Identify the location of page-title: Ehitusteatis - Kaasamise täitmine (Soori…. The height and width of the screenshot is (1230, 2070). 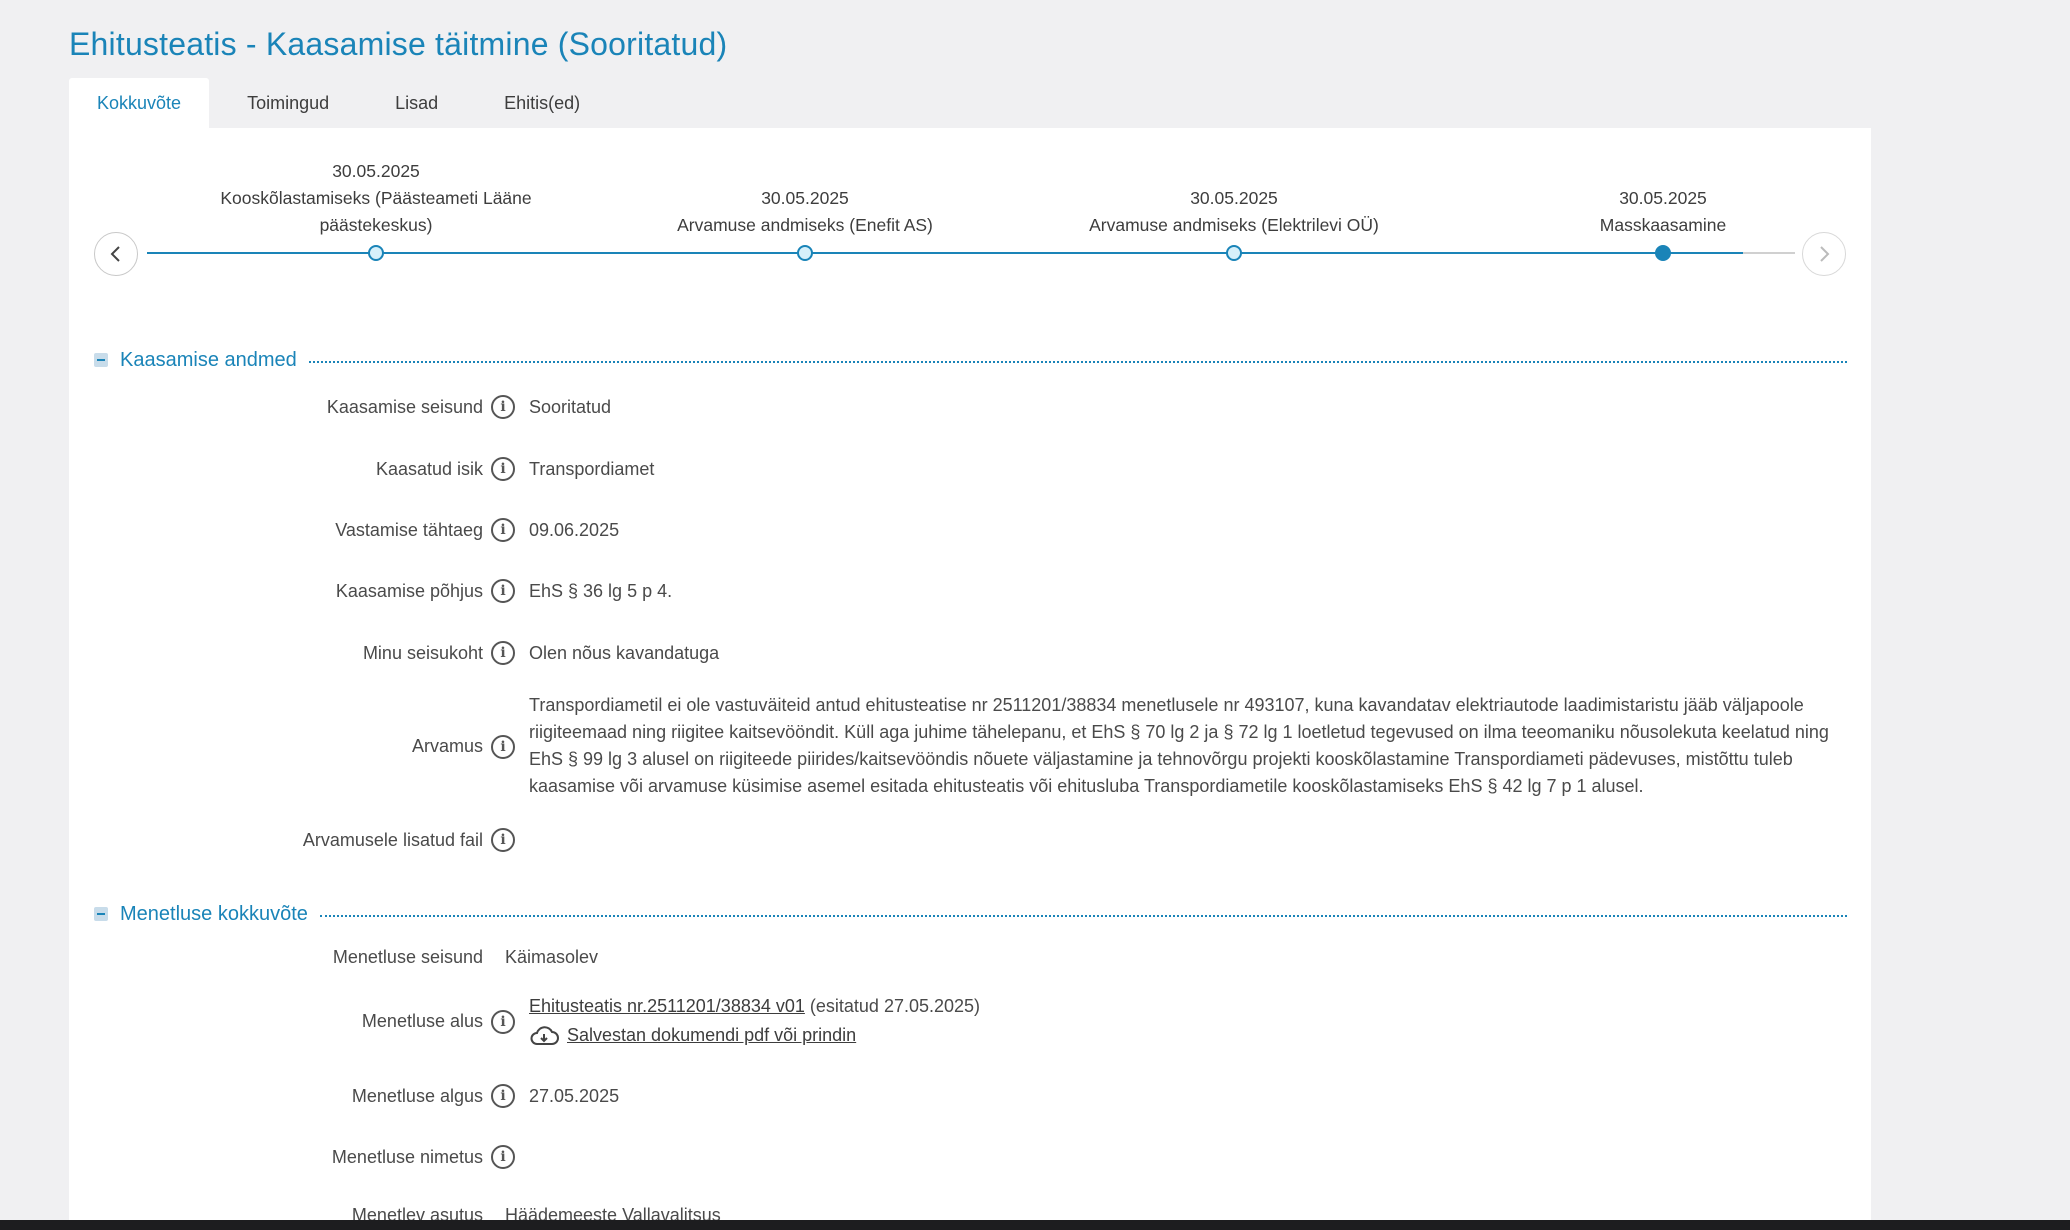
(398, 44).